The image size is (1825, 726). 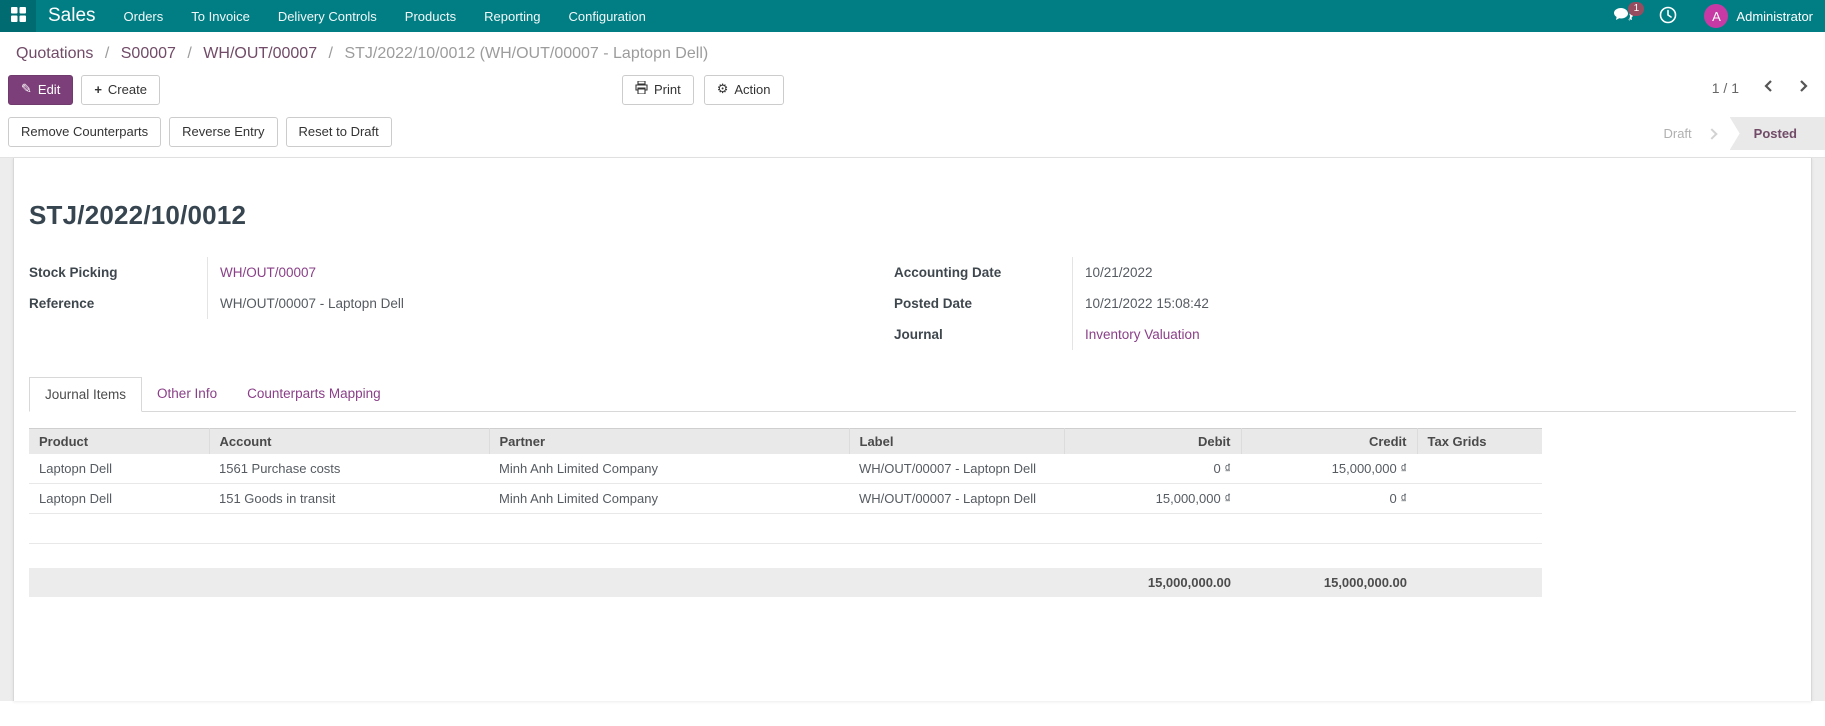 I want to click on status-posted: Posted, so click(x=1777, y=133).